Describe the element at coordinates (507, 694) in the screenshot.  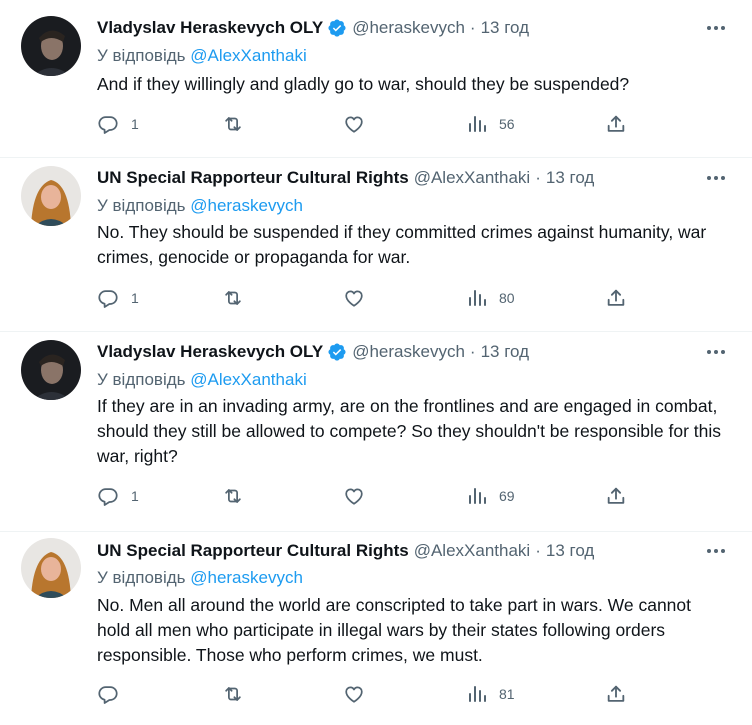
I see `views-count: 81` at that location.